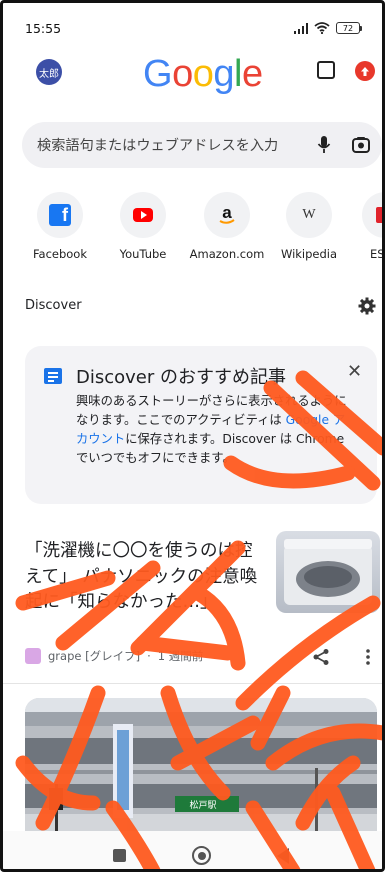 The width and height of the screenshot is (385, 872). What do you see at coordinates (321, 657) in the screenshot?
I see `share-icon` at bounding box center [321, 657].